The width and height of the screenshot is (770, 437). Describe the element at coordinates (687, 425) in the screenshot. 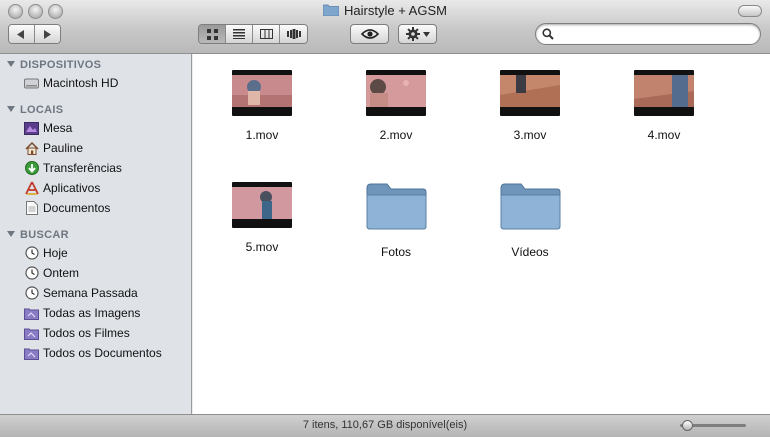

I see `slider-knob` at that location.